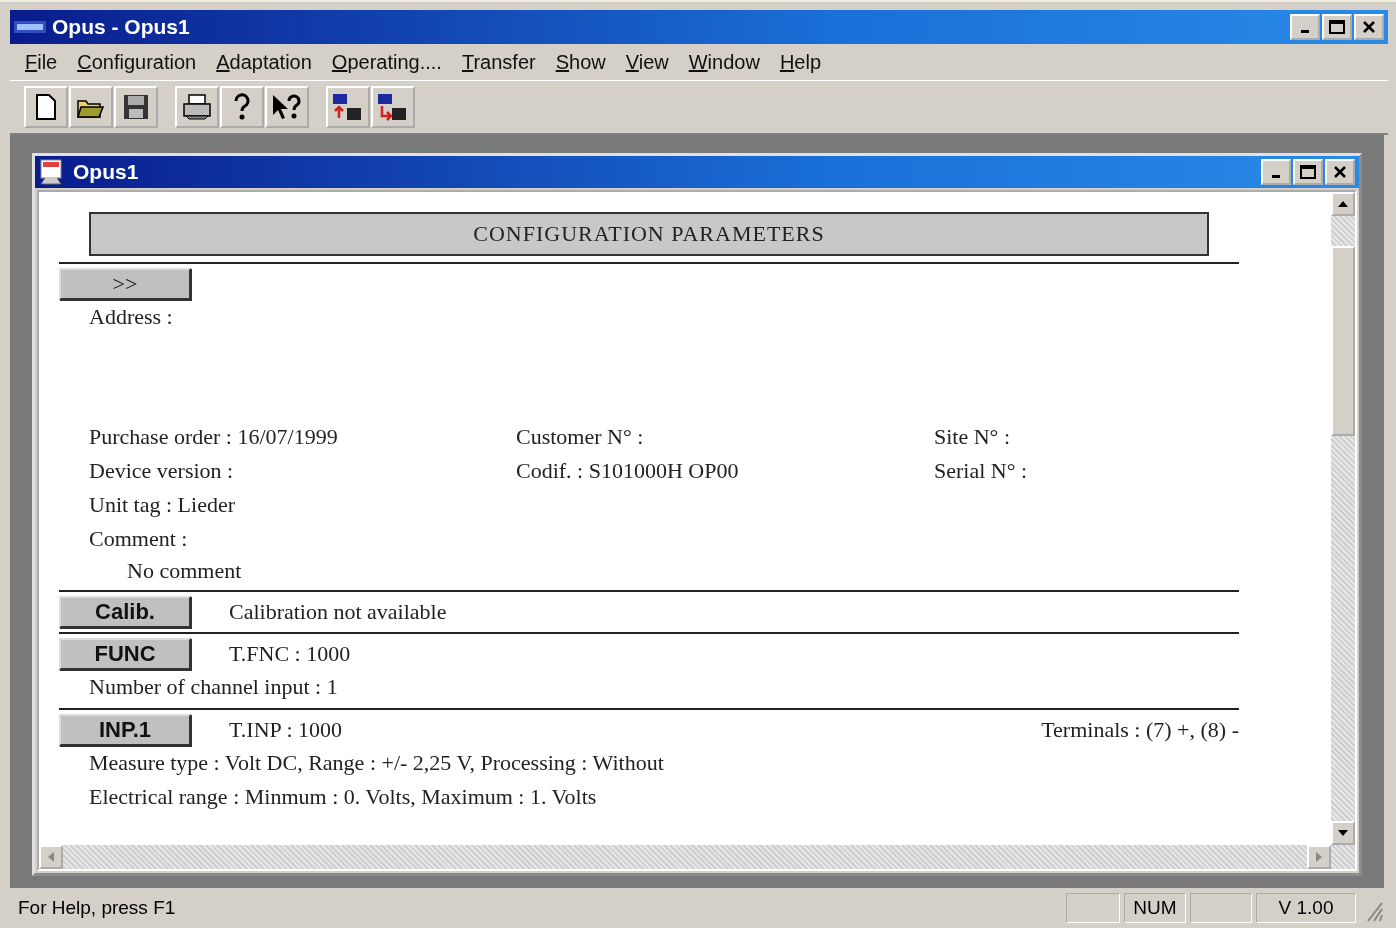  Describe the element at coordinates (628, 471) in the screenshot. I see `field-text: Codif. : S101000H OP00` at that location.